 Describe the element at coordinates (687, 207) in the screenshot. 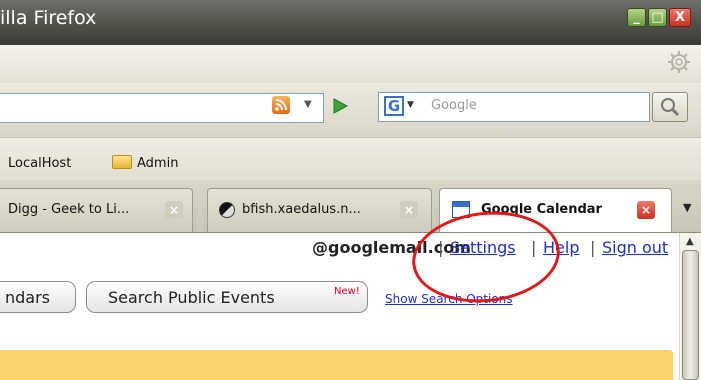

I see `tab-list-arrow-icon: ▼` at that location.